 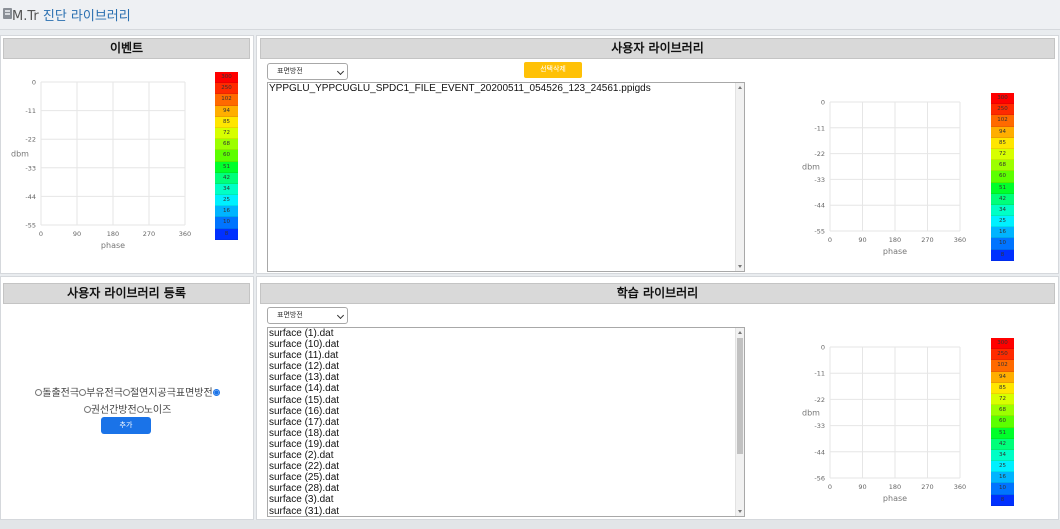 What do you see at coordinates (1002, 467) in the screenshot?
I see `colorbar-cell: 25` at bounding box center [1002, 467].